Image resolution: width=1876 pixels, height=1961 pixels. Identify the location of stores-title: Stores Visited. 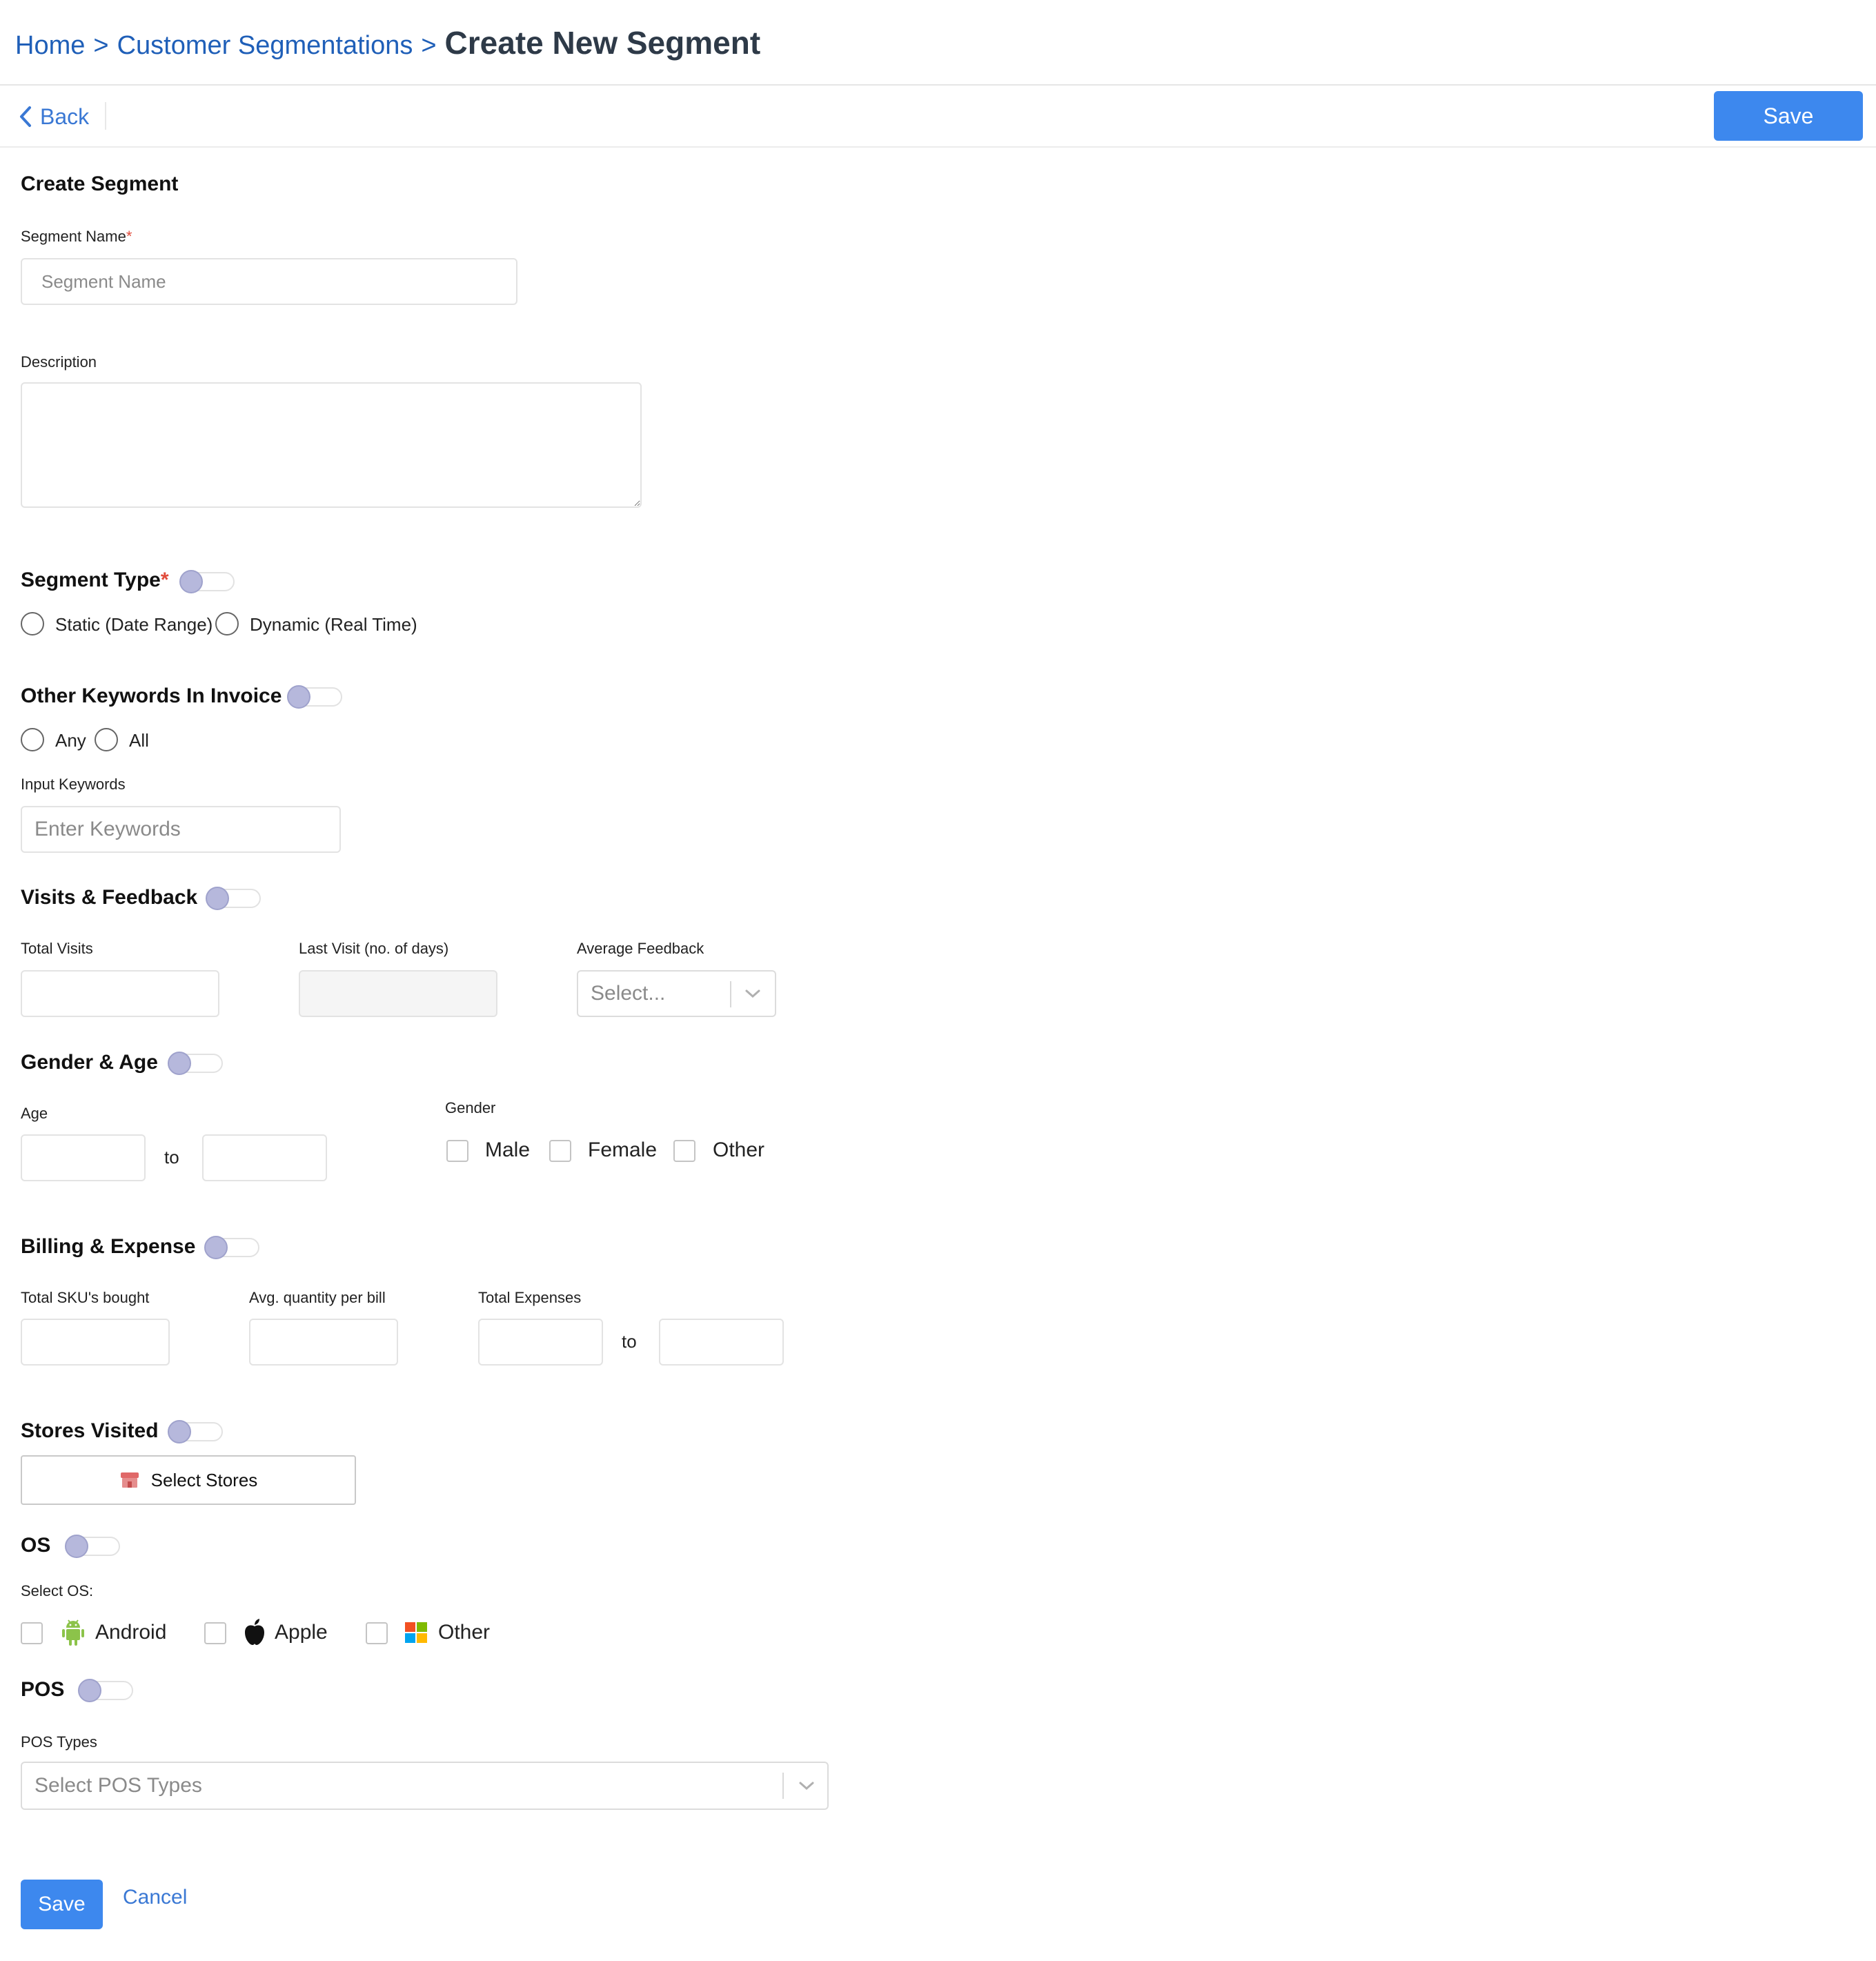
(90, 1430).